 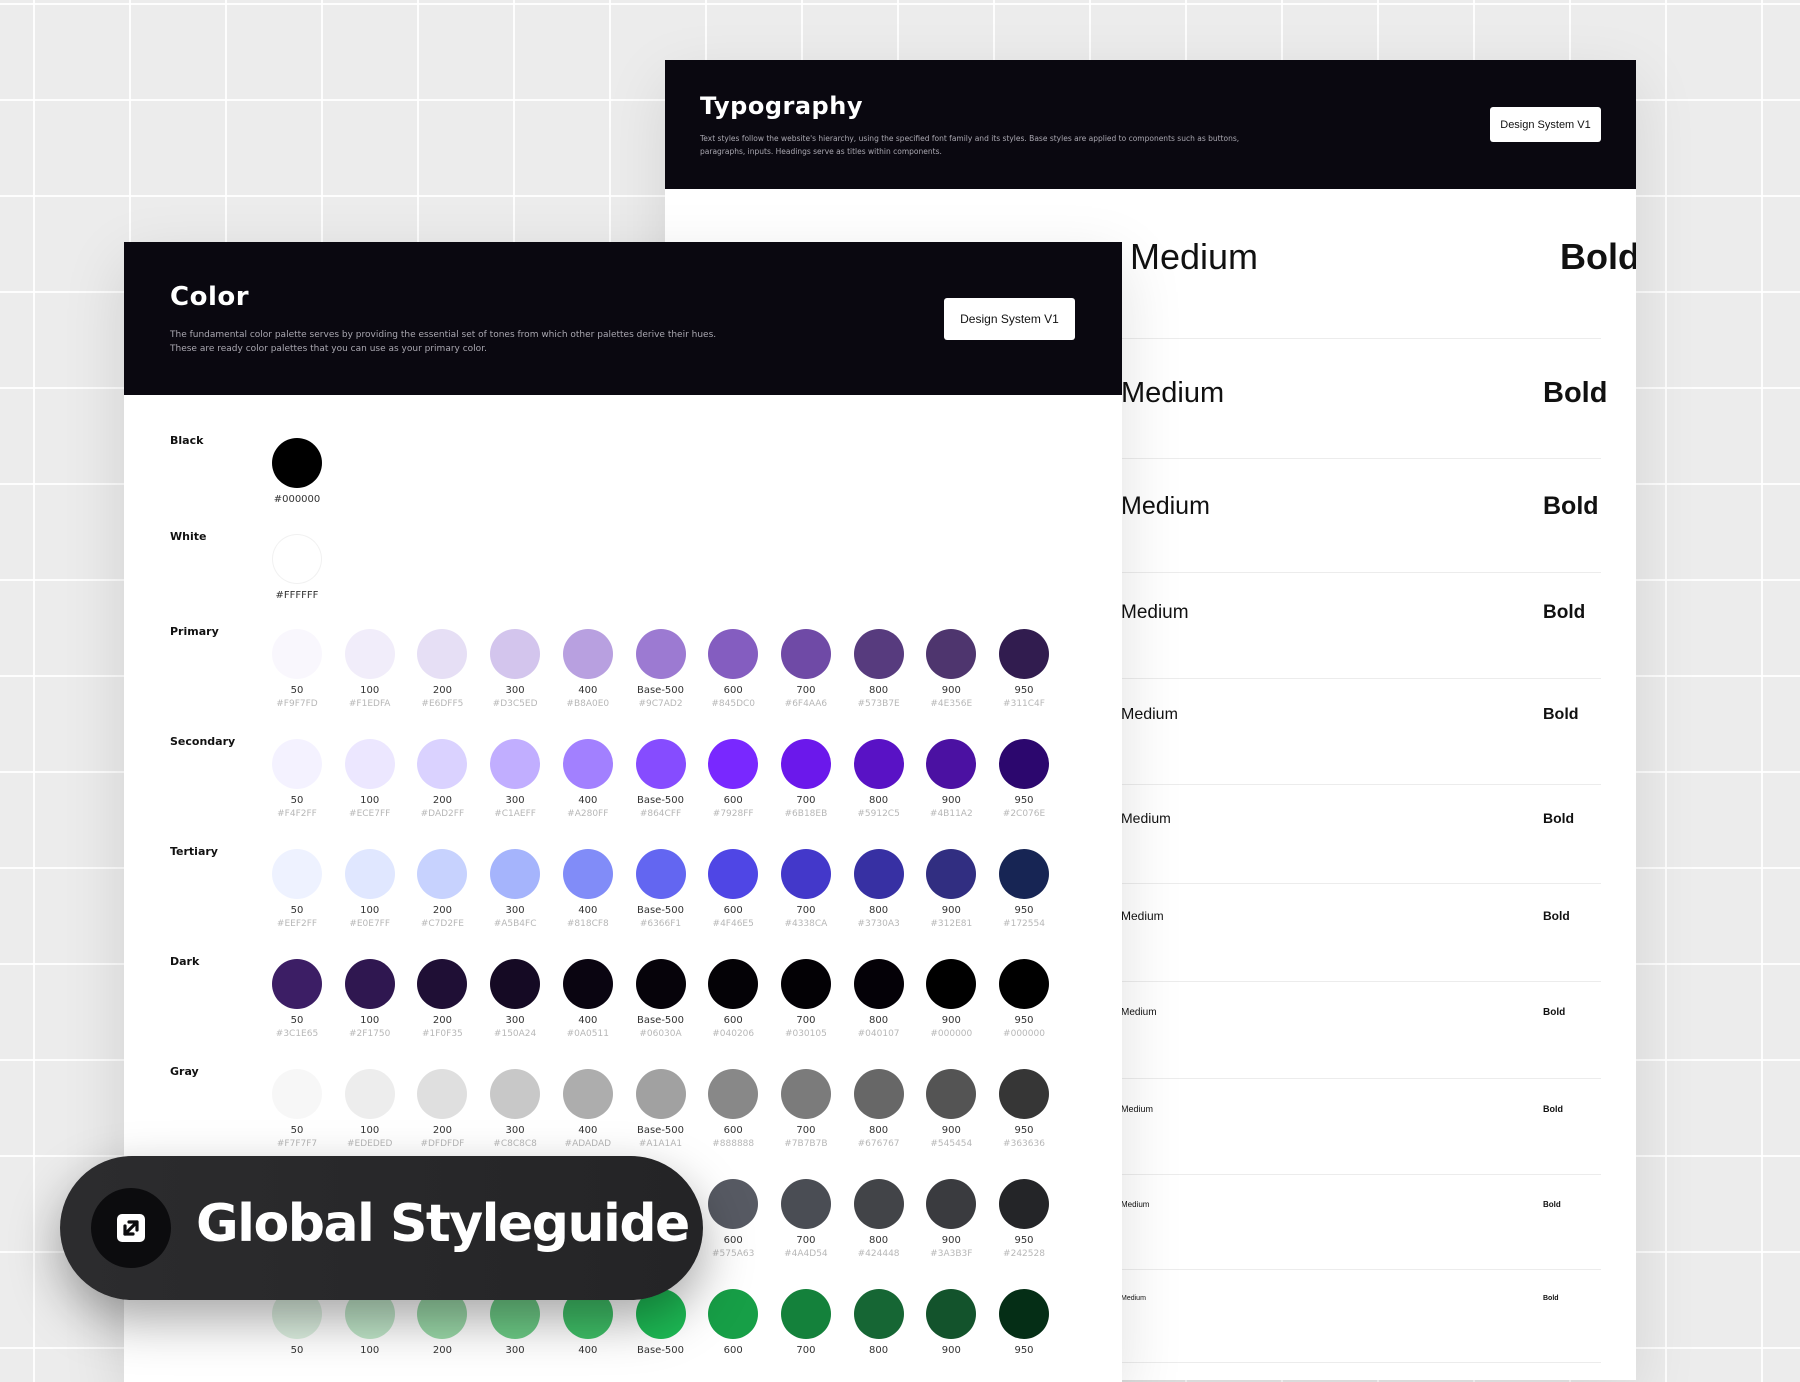 I want to click on palette-label: Black, so click(x=187, y=440).